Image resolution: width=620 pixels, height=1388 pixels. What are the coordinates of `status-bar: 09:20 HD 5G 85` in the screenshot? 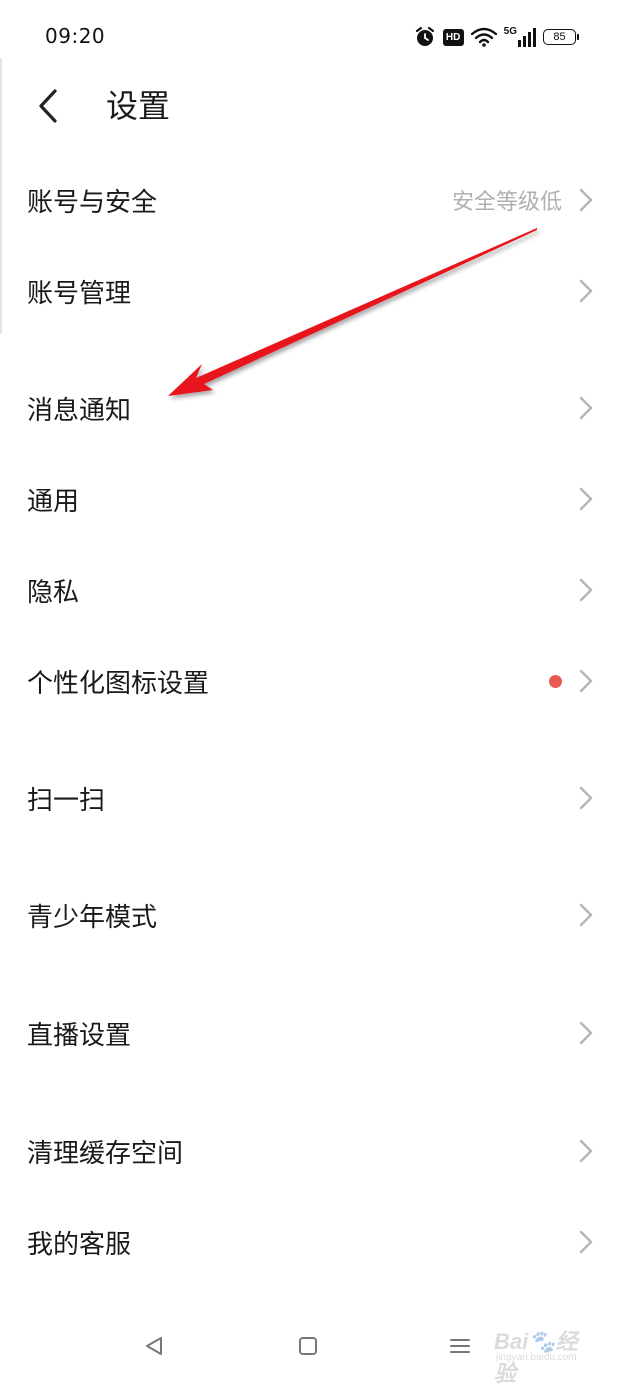 It's located at (310, 38).